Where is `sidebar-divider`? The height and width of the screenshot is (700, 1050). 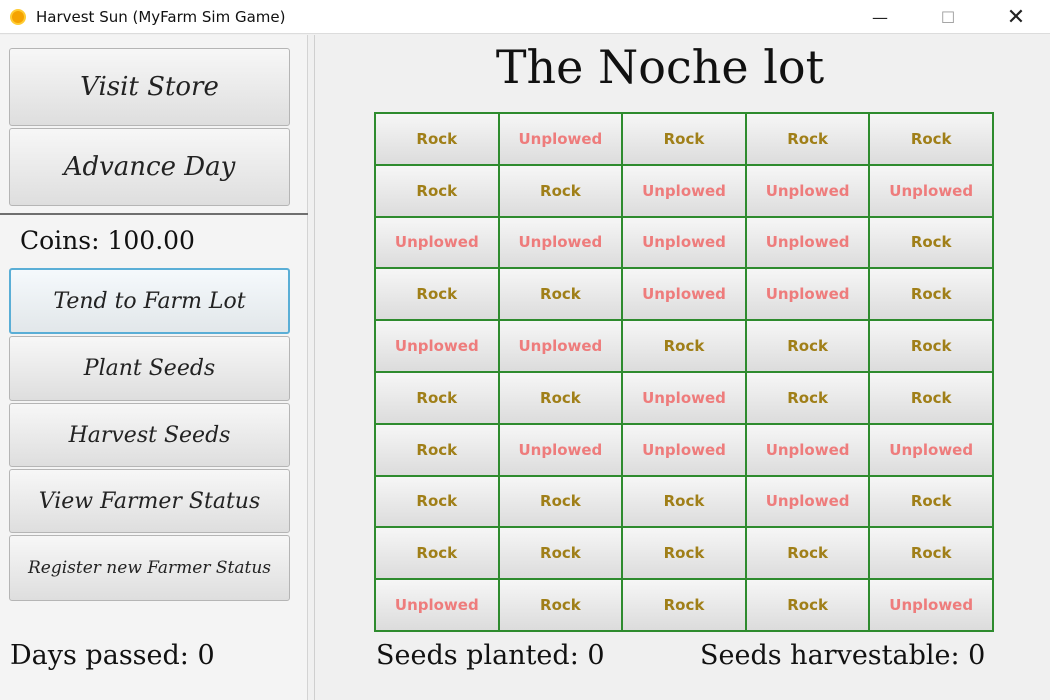
sidebar-divider is located at coordinates (314, 367).